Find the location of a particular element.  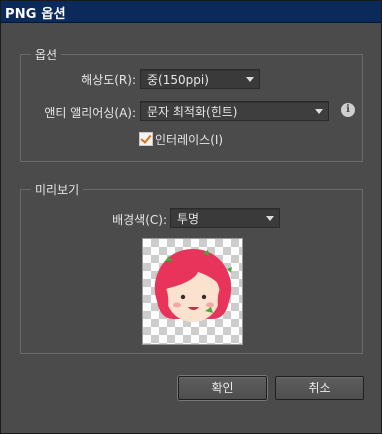

info-icon: i is located at coordinates (348, 110).